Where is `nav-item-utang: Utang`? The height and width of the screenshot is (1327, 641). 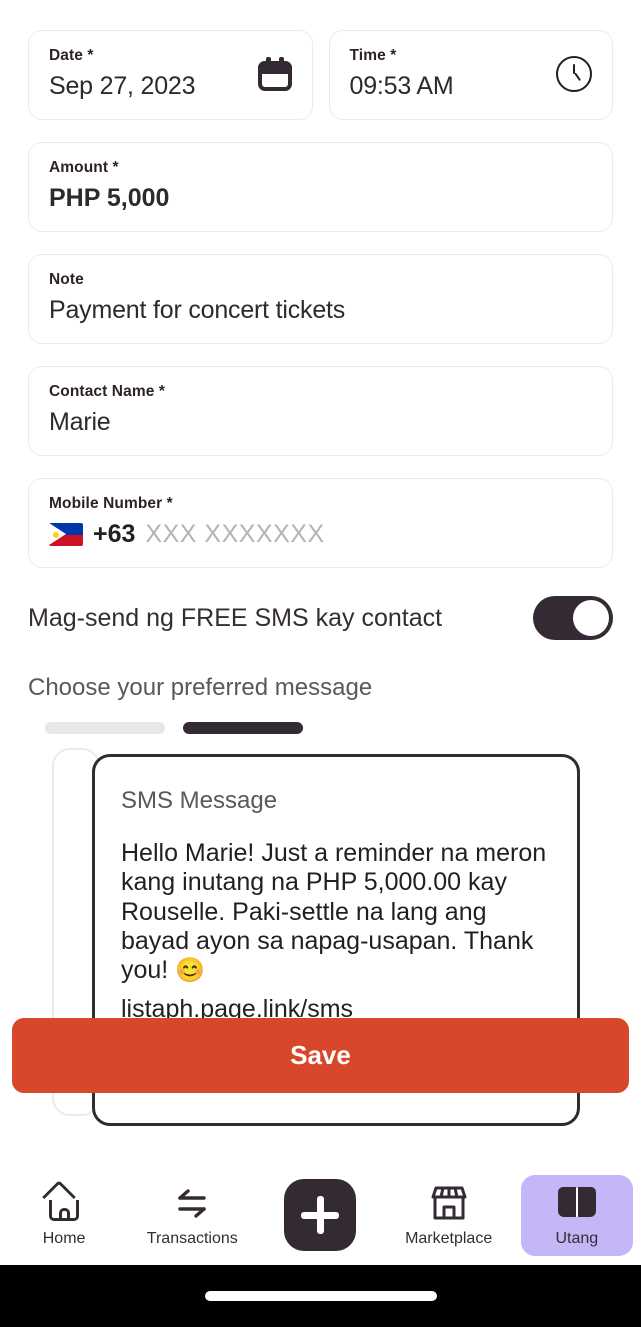 nav-item-utang: Utang is located at coordinates (576, 1215).